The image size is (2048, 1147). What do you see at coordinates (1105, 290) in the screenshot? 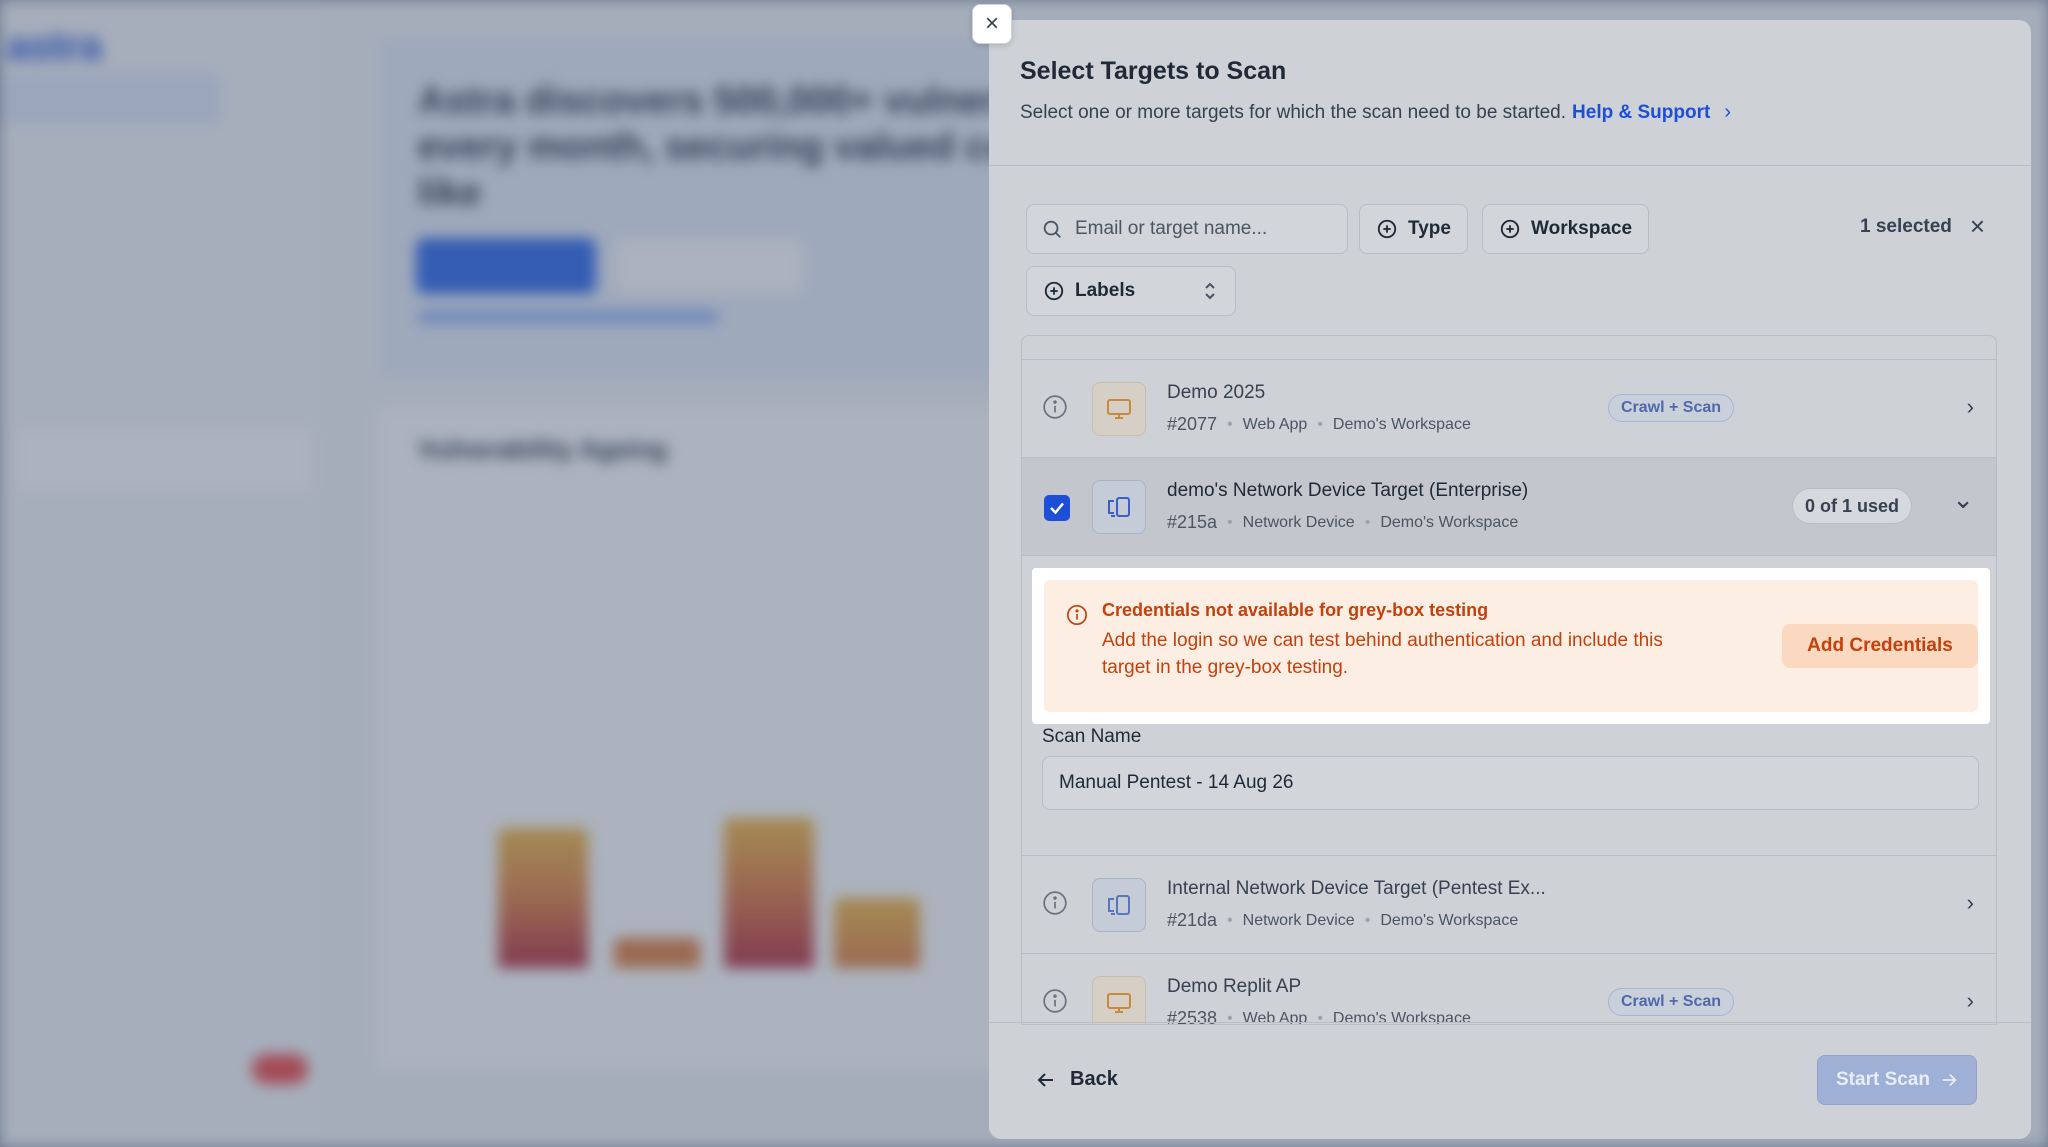
I see `labels-filter-label: Labels` at bounding box center [1105, 290].